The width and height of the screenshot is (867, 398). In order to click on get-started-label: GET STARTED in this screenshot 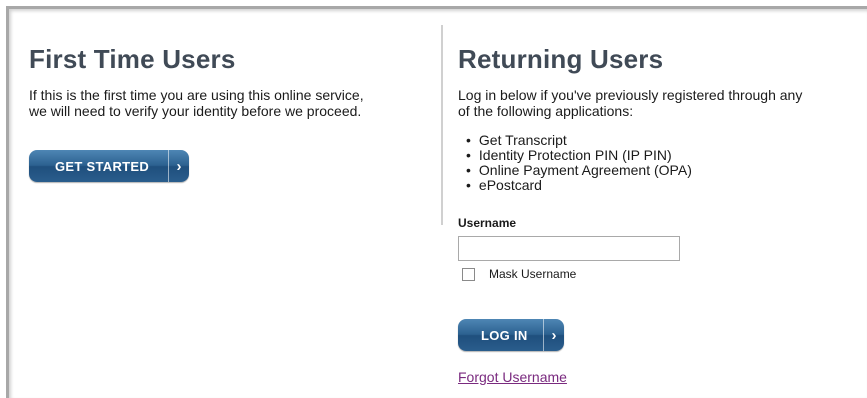, I will do `click(102, 166)`.